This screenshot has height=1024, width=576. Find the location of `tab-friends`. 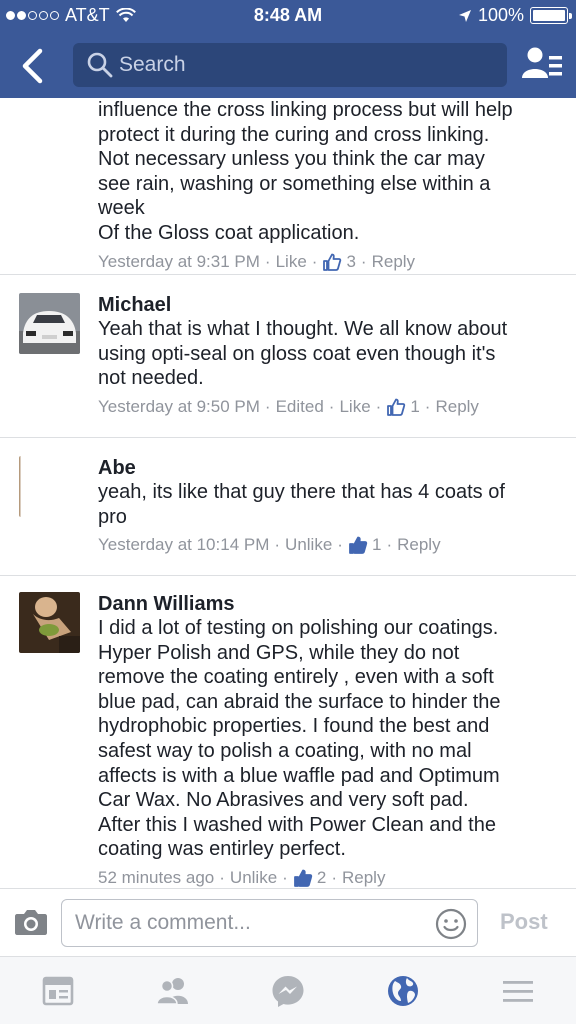

tab-friends is located at coordinates (173, 991).